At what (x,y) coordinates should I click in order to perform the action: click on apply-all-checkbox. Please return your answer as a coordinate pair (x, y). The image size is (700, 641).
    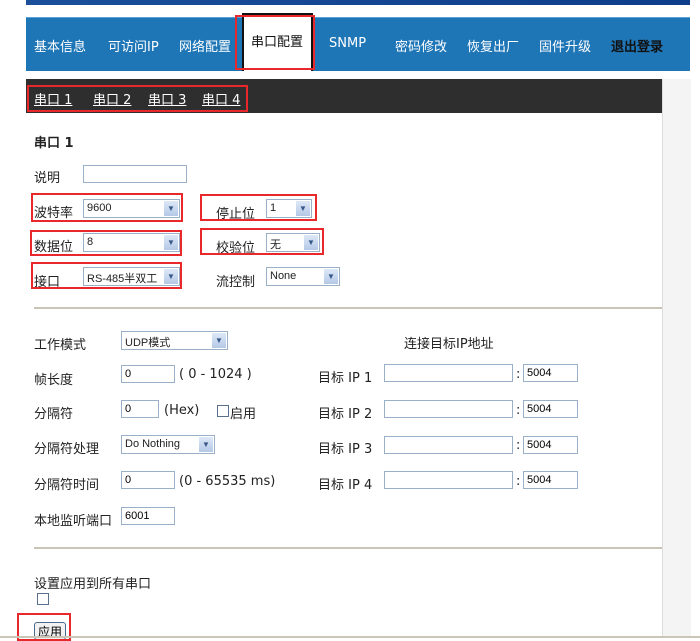
    Looking at the image, I should click on (43, 599).